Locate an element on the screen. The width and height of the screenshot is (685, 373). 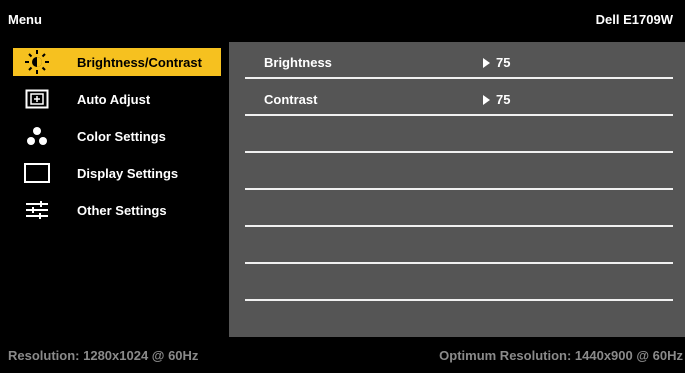
setting-row-brightness: Brightness 75 is located at coordinates (459, 60).